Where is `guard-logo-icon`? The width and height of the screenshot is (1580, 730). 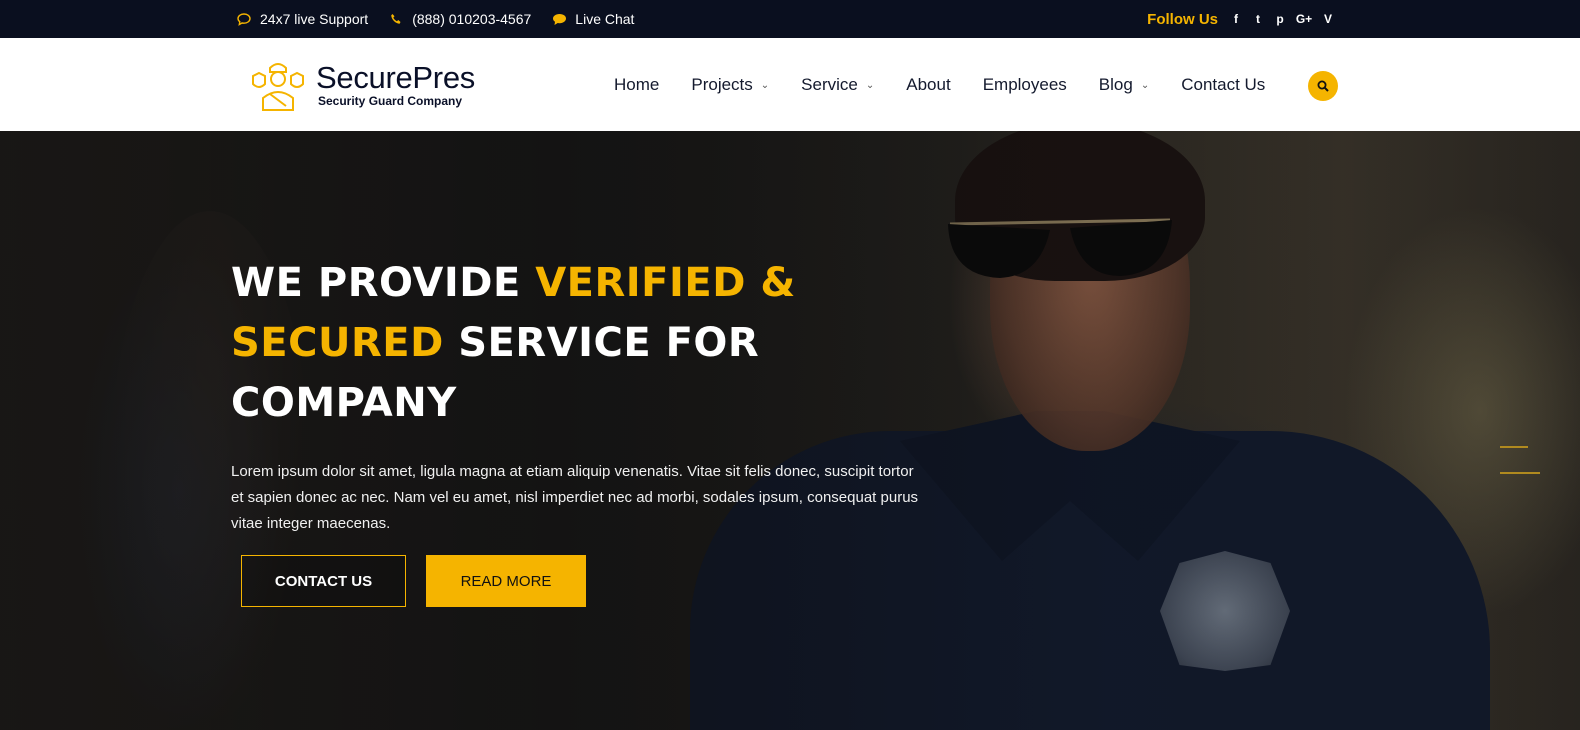 guard-logo-icon is located at coordinates (278, 87).